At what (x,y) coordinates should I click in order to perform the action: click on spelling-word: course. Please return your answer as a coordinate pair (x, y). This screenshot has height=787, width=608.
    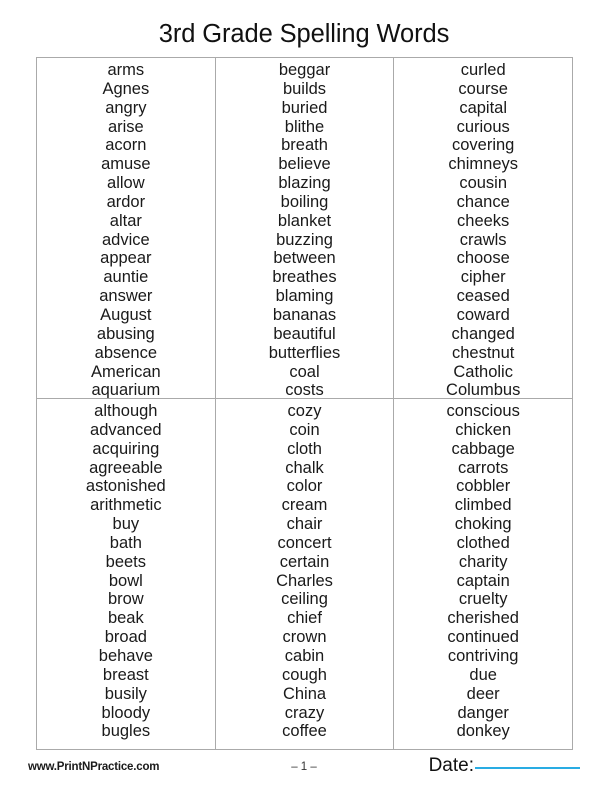
    Looking at the image, I should click on (483, 88).